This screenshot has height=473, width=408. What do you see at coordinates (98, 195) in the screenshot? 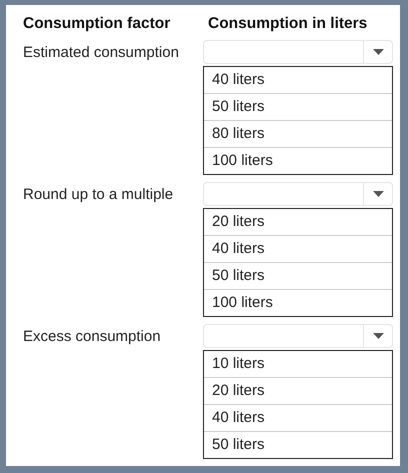
I see `row-label: Round up to a multiple` at bounding box center [98, 195].